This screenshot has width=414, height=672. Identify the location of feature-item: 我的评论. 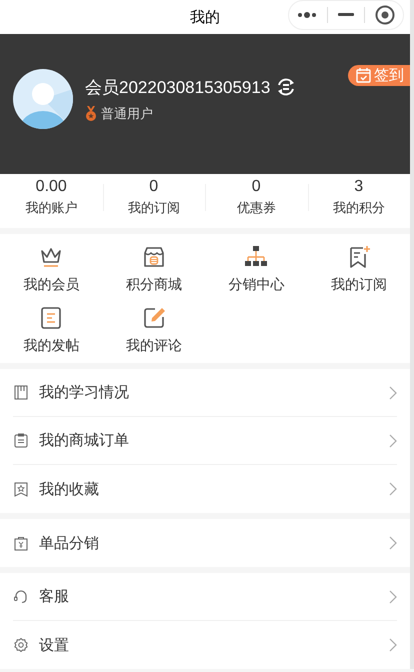
(153, 330).